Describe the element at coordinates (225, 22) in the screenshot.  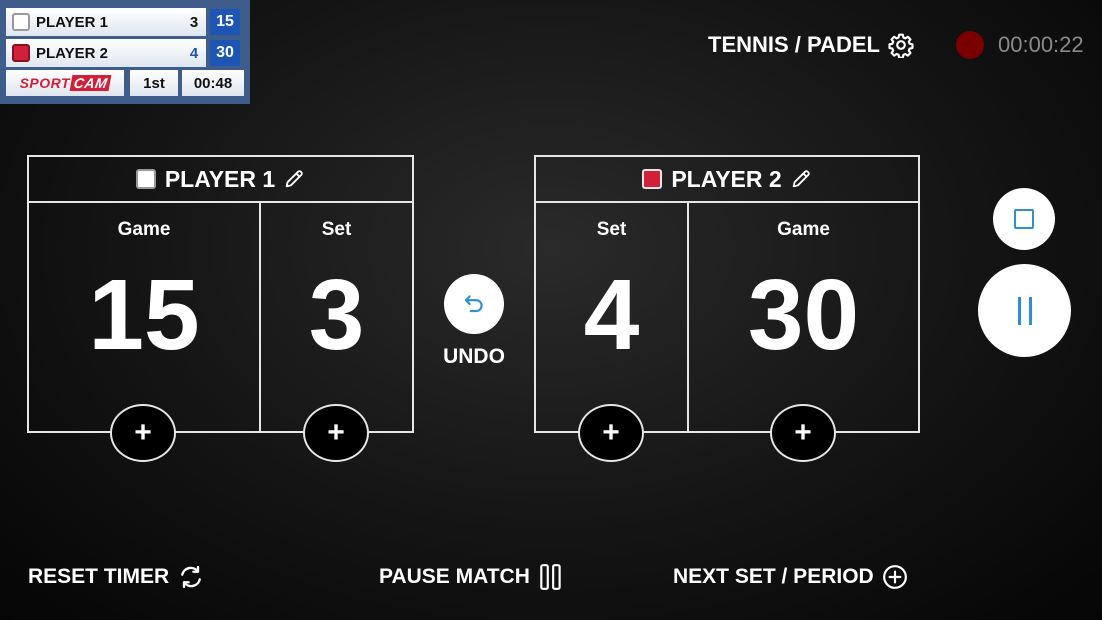
I see `mini-player1-game: 15` at that location.